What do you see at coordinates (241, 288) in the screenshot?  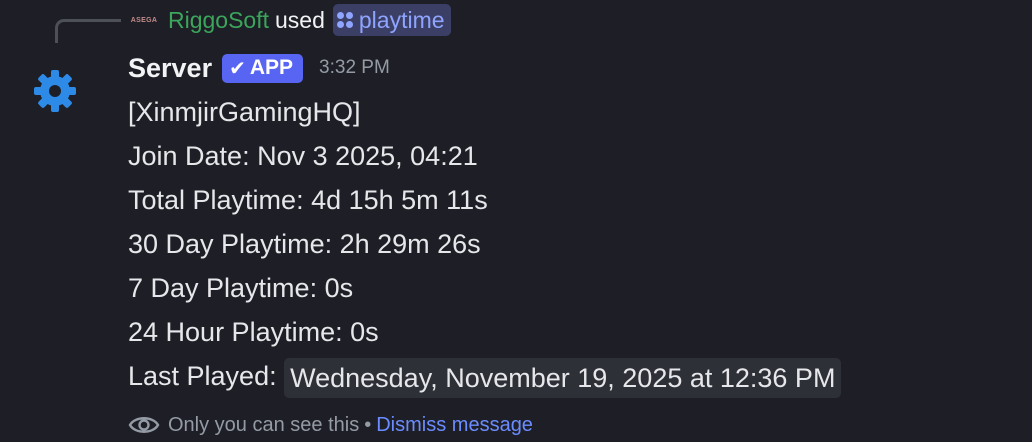 I see `playtime-7-day: 7 Day Playtime: 0s` at bounding box center [241, 288].